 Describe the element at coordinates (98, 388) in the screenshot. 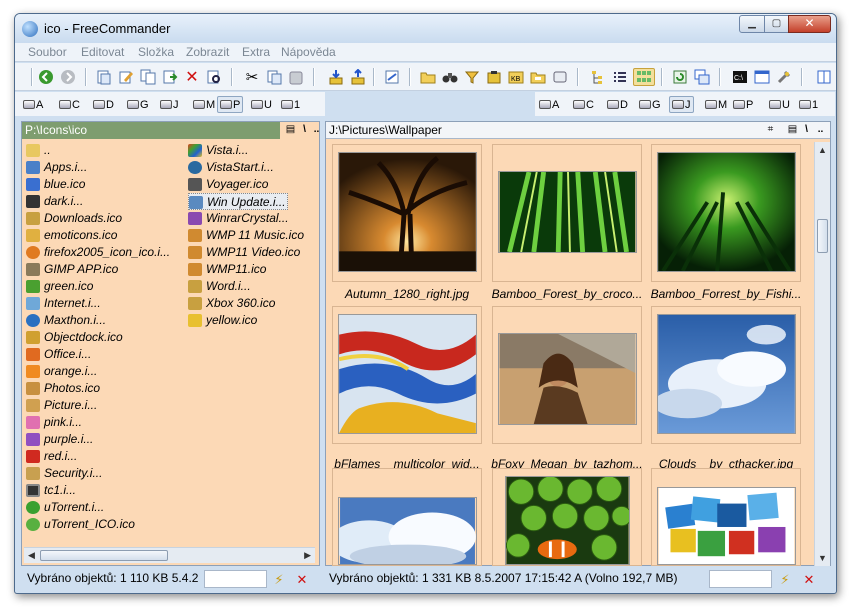

I see `list-item: Photos.ico` at that location.